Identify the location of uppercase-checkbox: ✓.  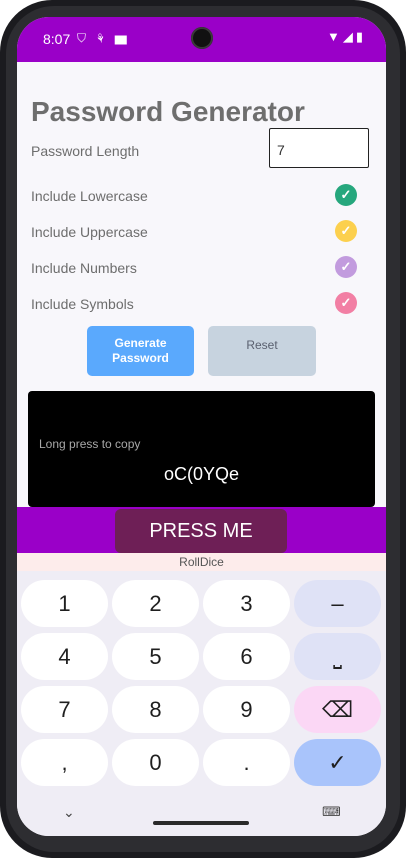
(346, 231).